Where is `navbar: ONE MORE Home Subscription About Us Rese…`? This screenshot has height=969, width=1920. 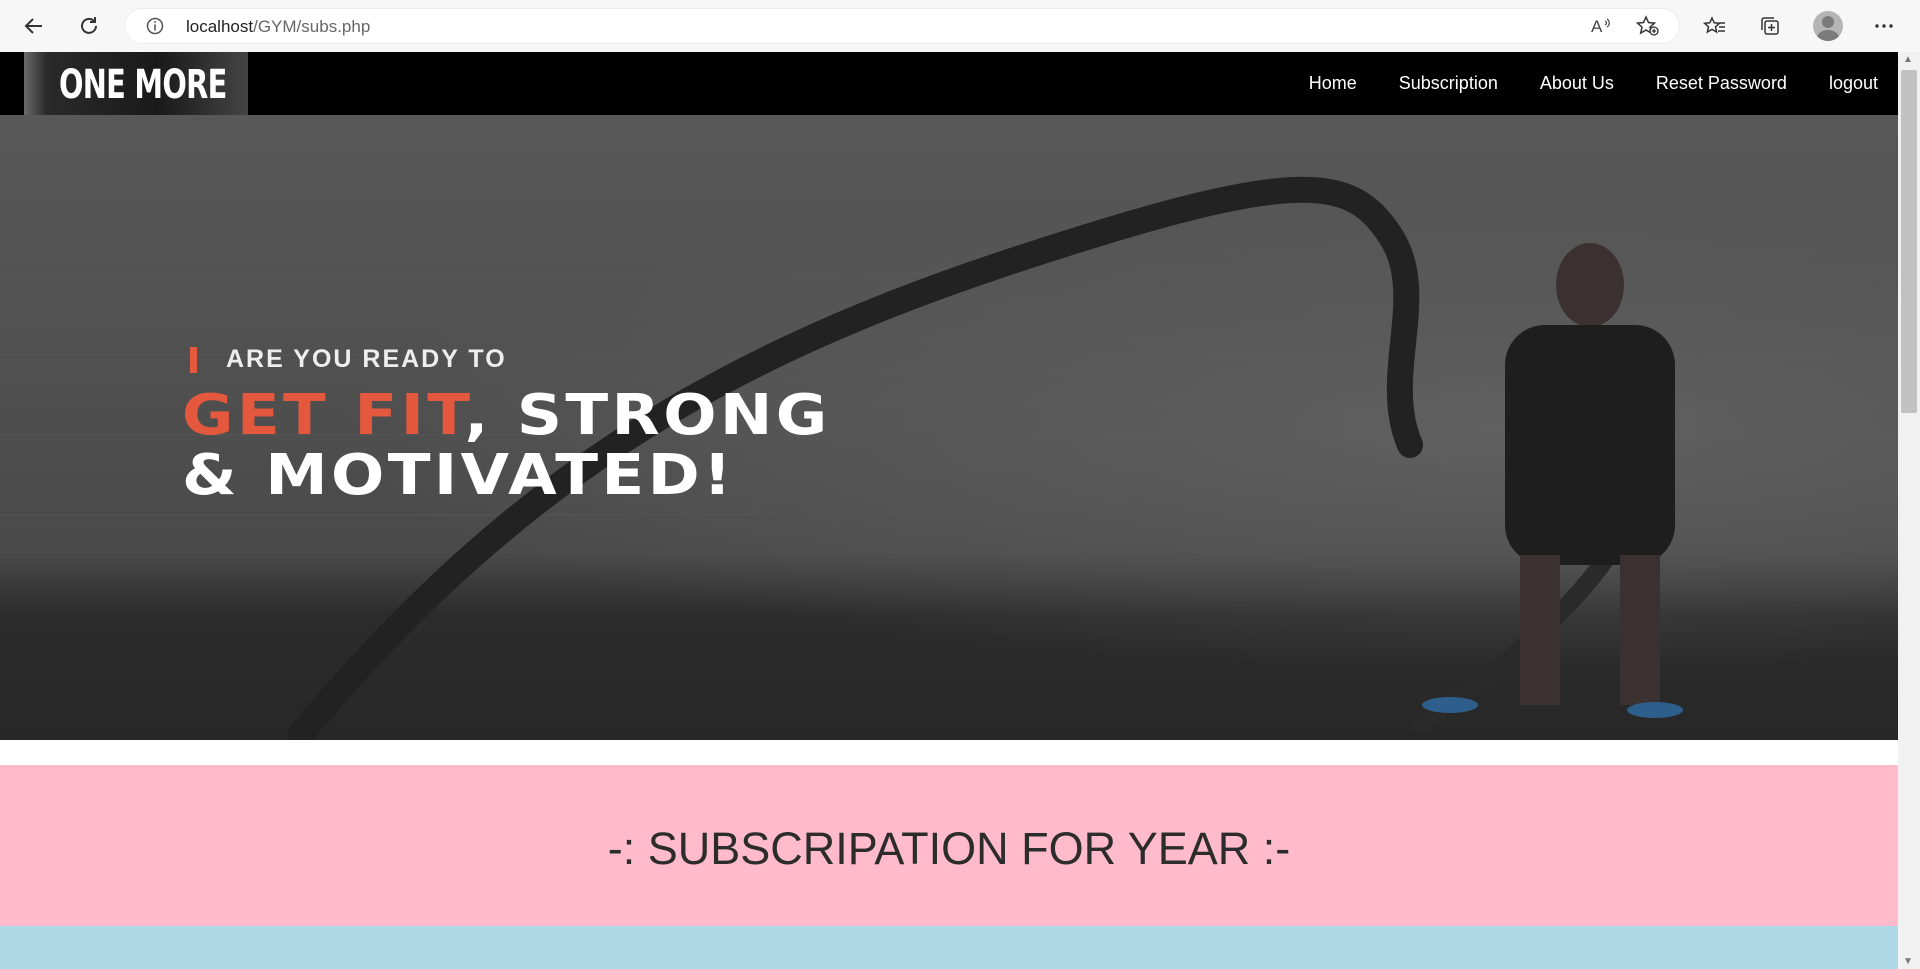 navbar: ONE MORE Home Subscription About Us Rese… is located at coordinates (949, 83).